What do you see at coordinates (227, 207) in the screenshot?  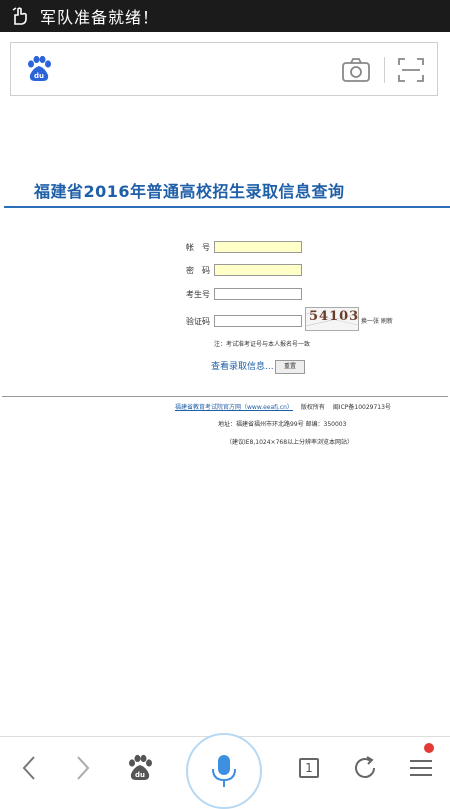 I see `title-divider` at bounding box center [227, 207].